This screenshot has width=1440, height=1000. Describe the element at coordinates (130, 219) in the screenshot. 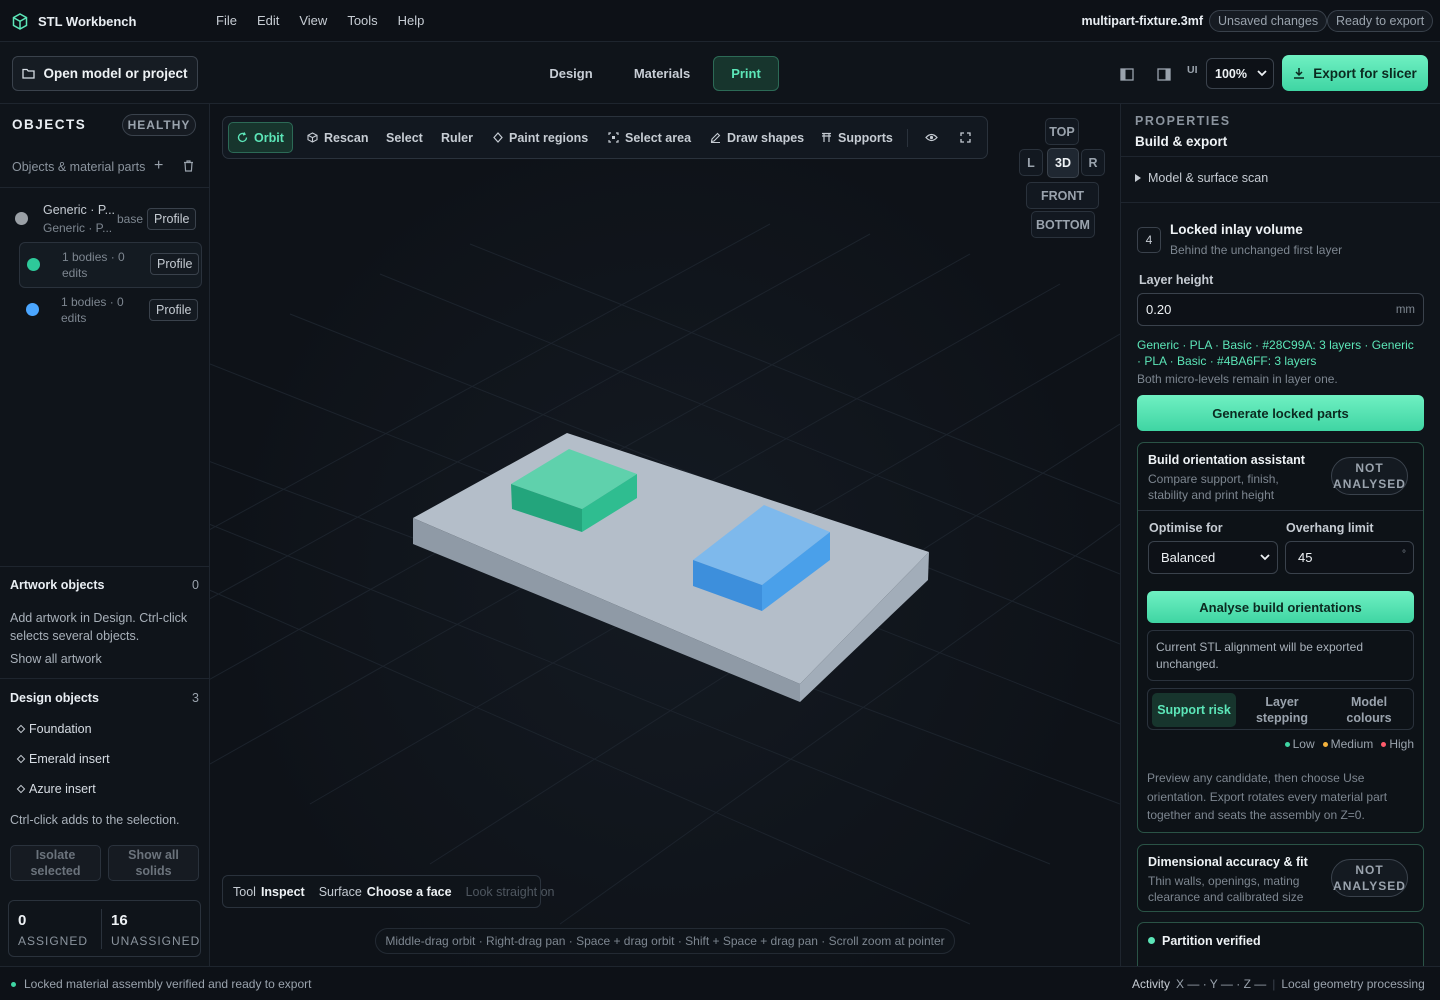

I see `object-tag: base` at that location.